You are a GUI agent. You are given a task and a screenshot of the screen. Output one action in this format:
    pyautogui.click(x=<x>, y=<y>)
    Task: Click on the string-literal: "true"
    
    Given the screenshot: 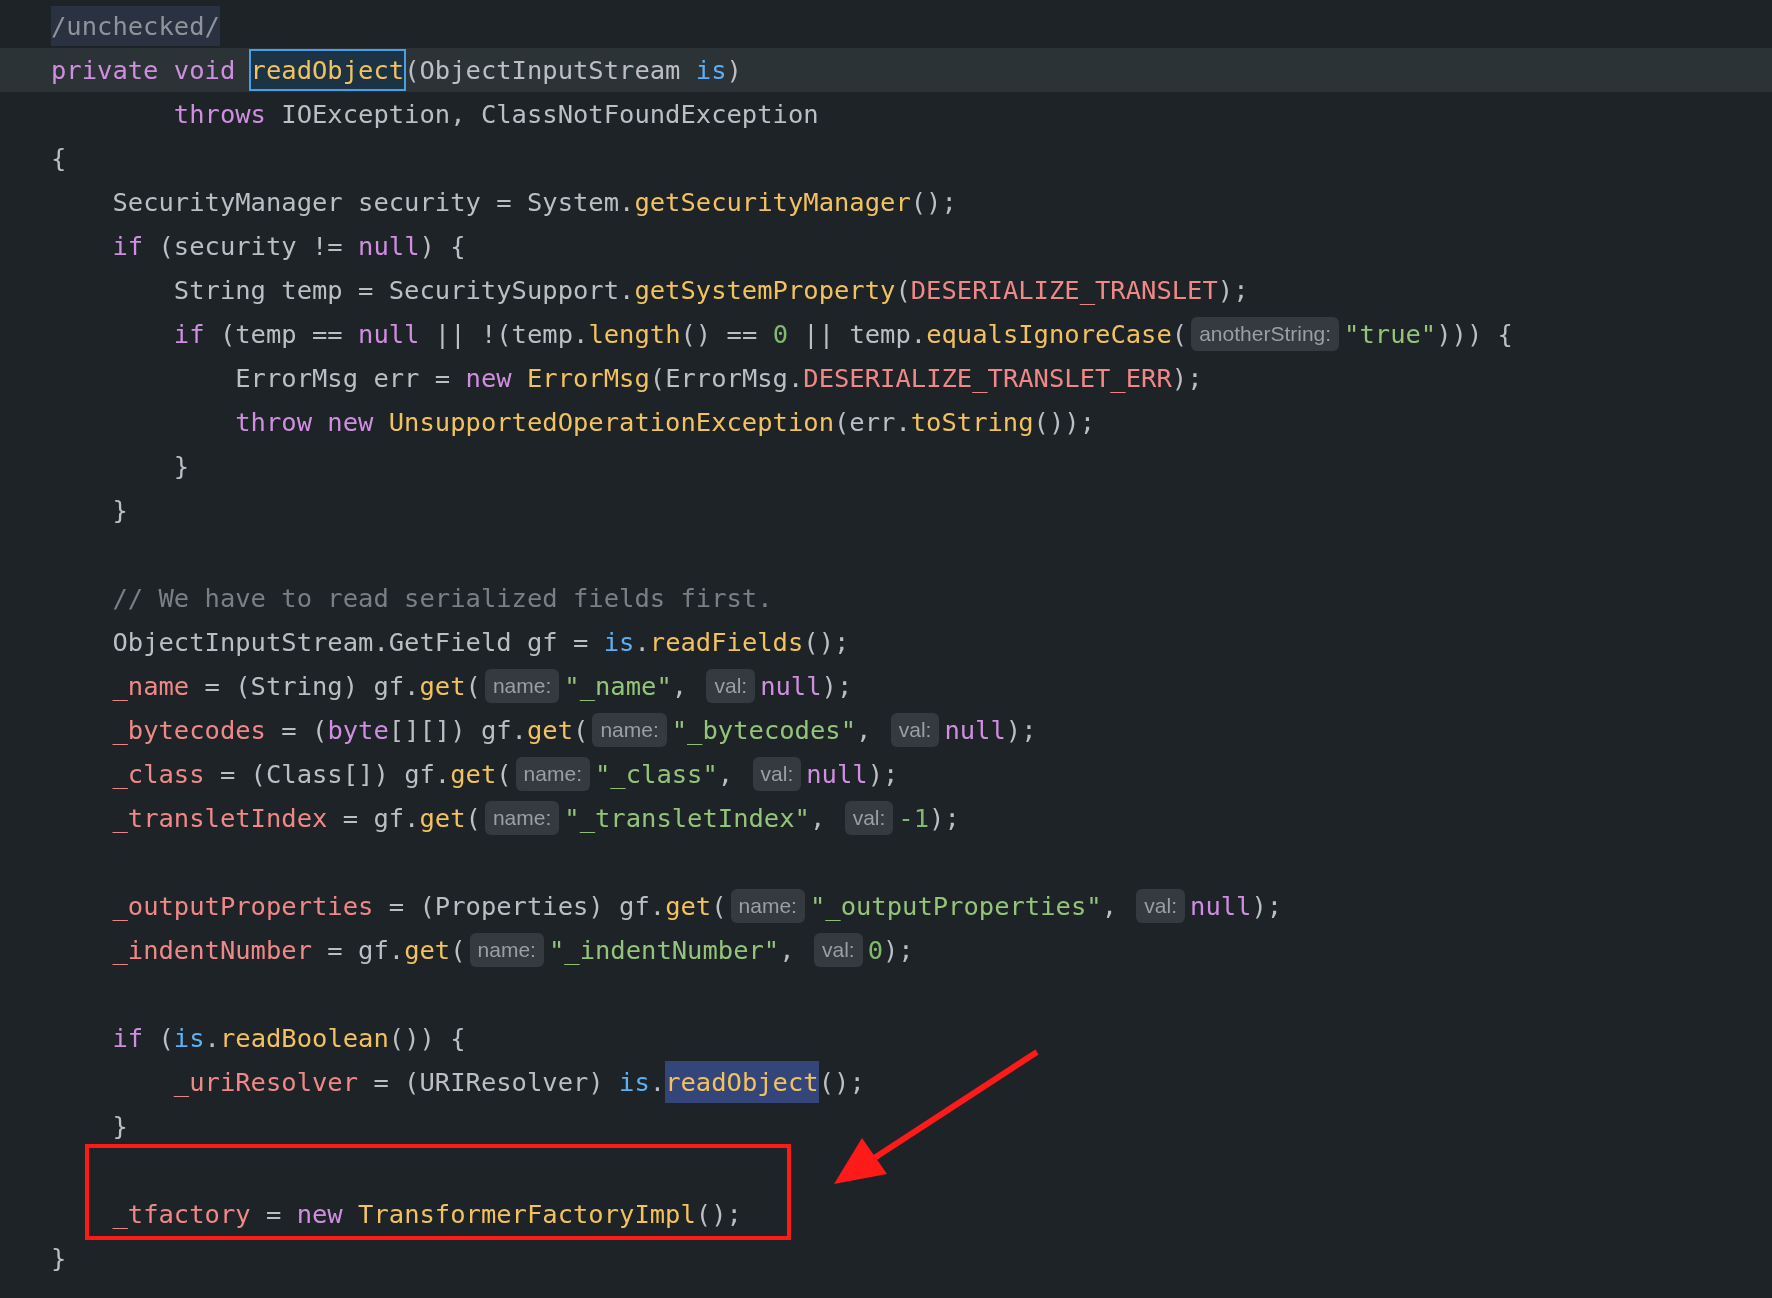 What is the action you would take?
    pyautogui.click(x=1390, y=334)
    